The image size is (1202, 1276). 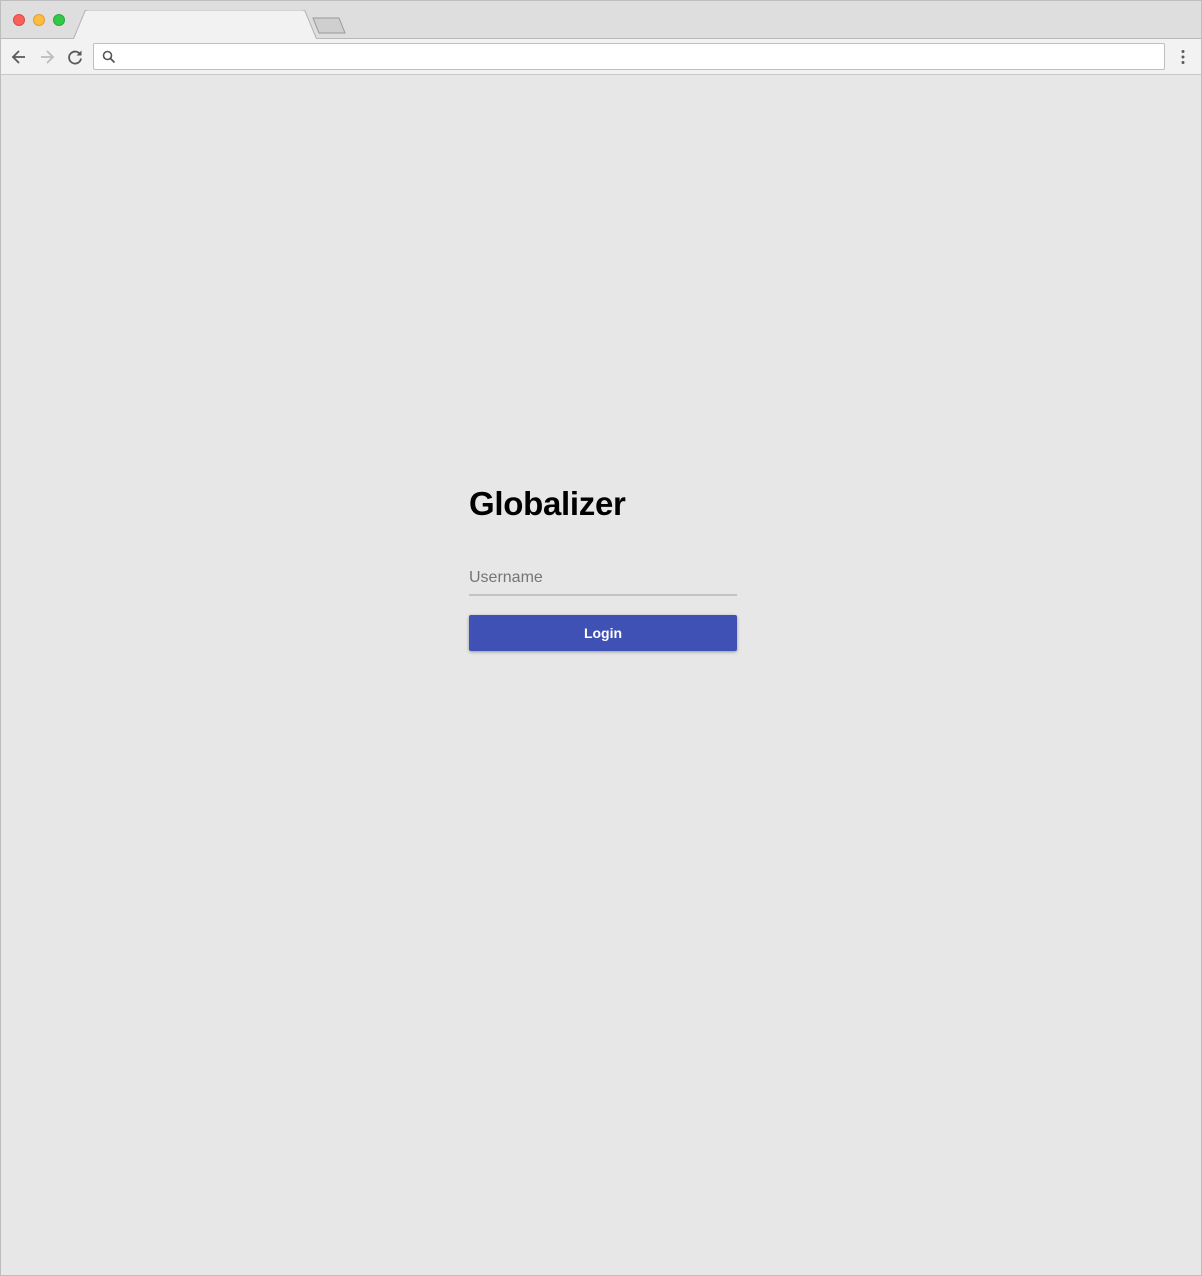 I want to click on minimize-window-button, so click(x=39, y=20).